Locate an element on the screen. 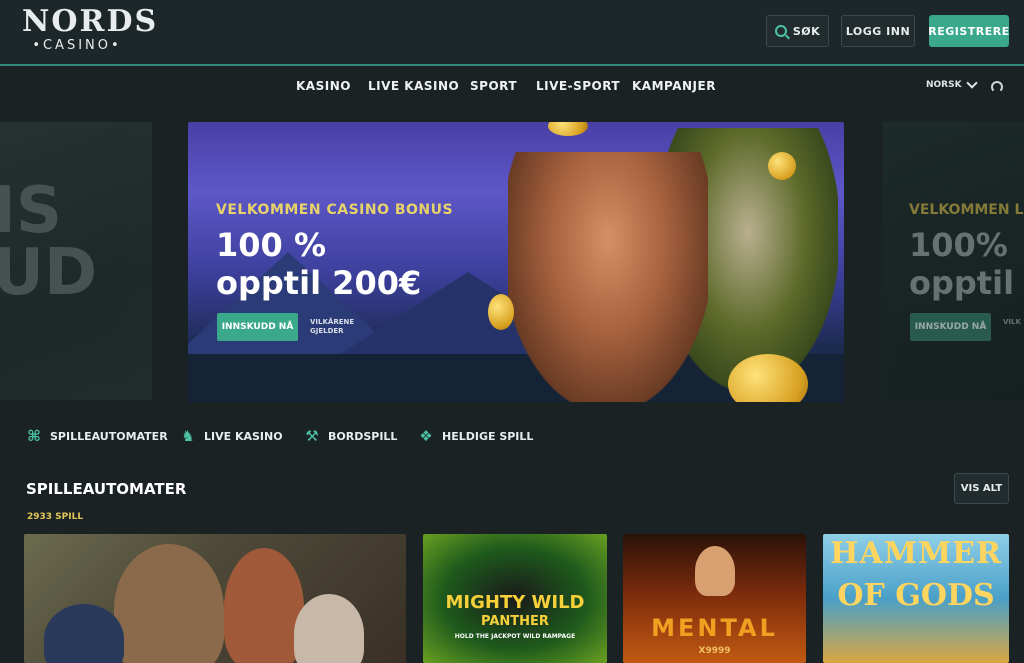 This screenshot has height=663, width=1024. category-slots: ⌘ SPILLEAUTOMATER is located at coordinates (97, 436).